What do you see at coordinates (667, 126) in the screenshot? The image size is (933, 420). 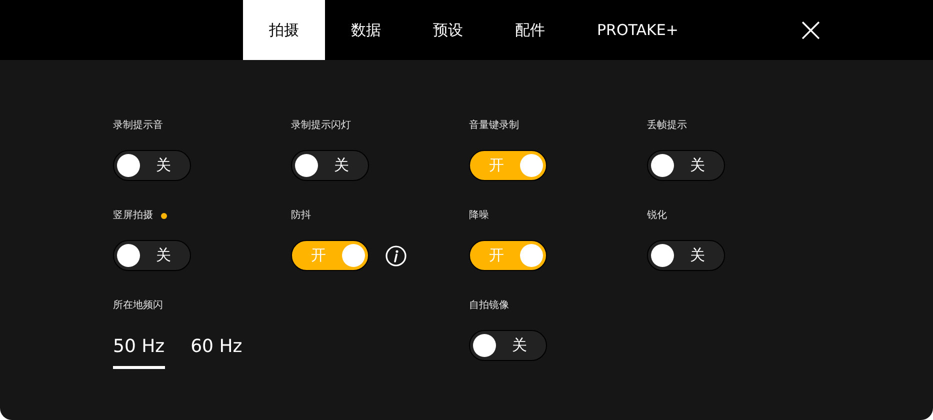 I see `setting-label: 丢帧提示` at bounding box center [667, 126].